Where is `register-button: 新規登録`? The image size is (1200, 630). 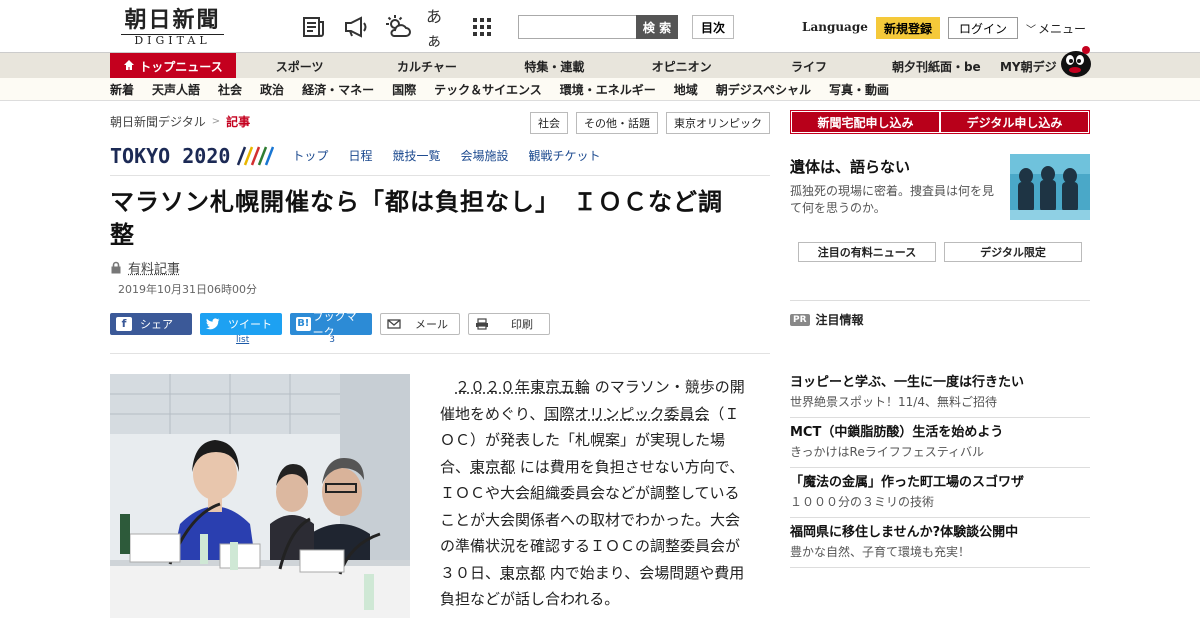 register-button: 新規登録 is located at coordinates (908, 28).